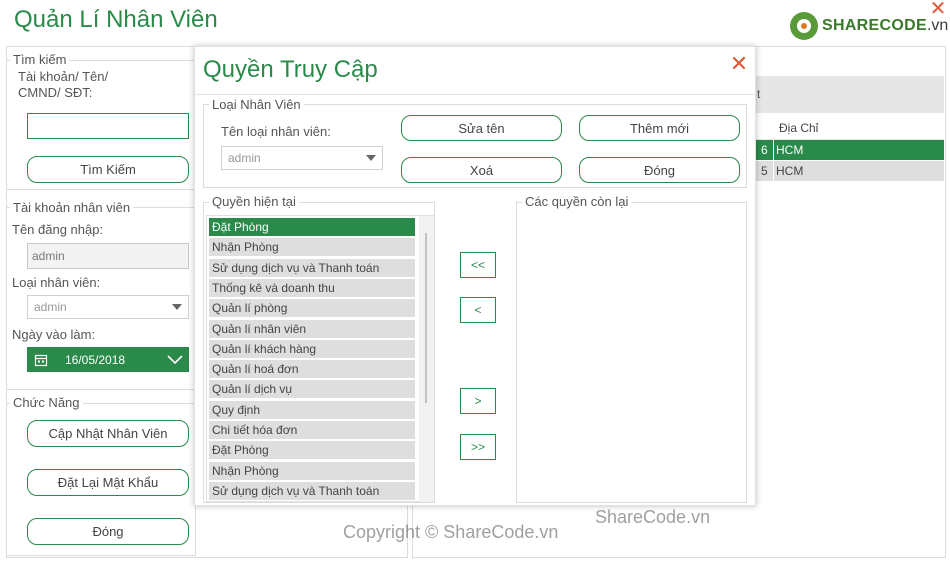  What do you see at coordinates (72, 207) in the screenshot?
I see `account-legend: Tài khoản nhân viên` at bounding box center [72, 207].